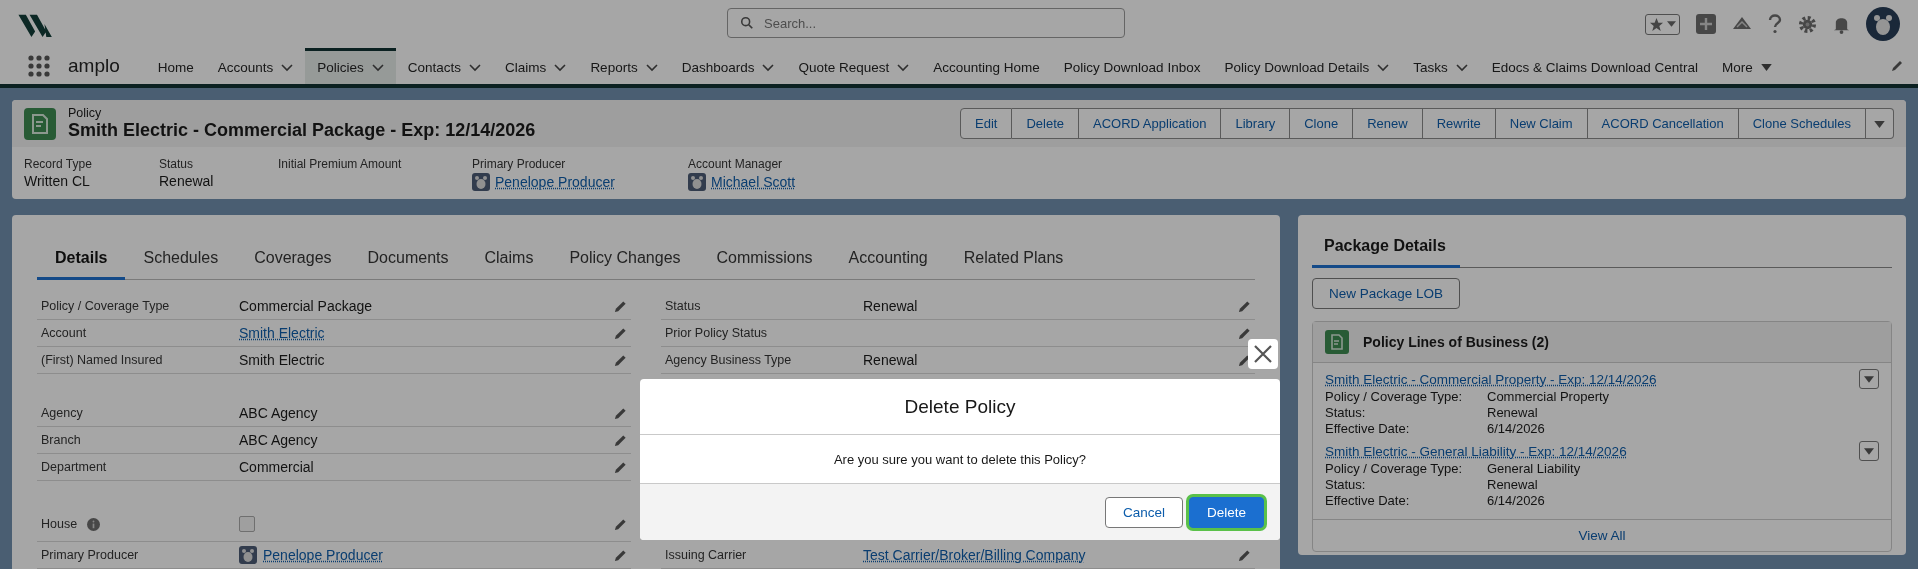  Describe the element at coordinates (1440, 66) in the screenshot. I see `nav-tab: Tasks` at that location.